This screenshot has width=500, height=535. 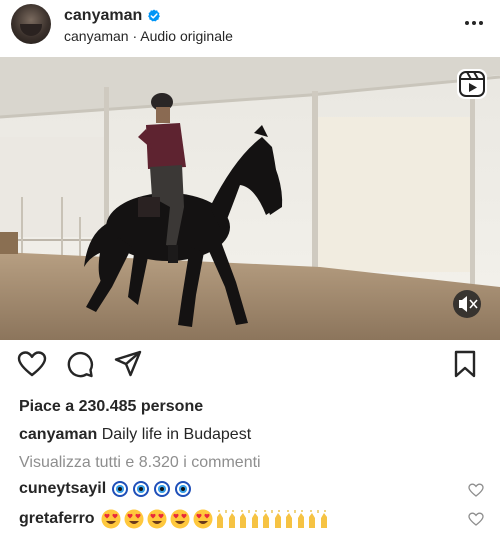 What do you see at coordinates (128, 364) in the screenshot?
I see `share-icon` at bounding box center [128, 364].